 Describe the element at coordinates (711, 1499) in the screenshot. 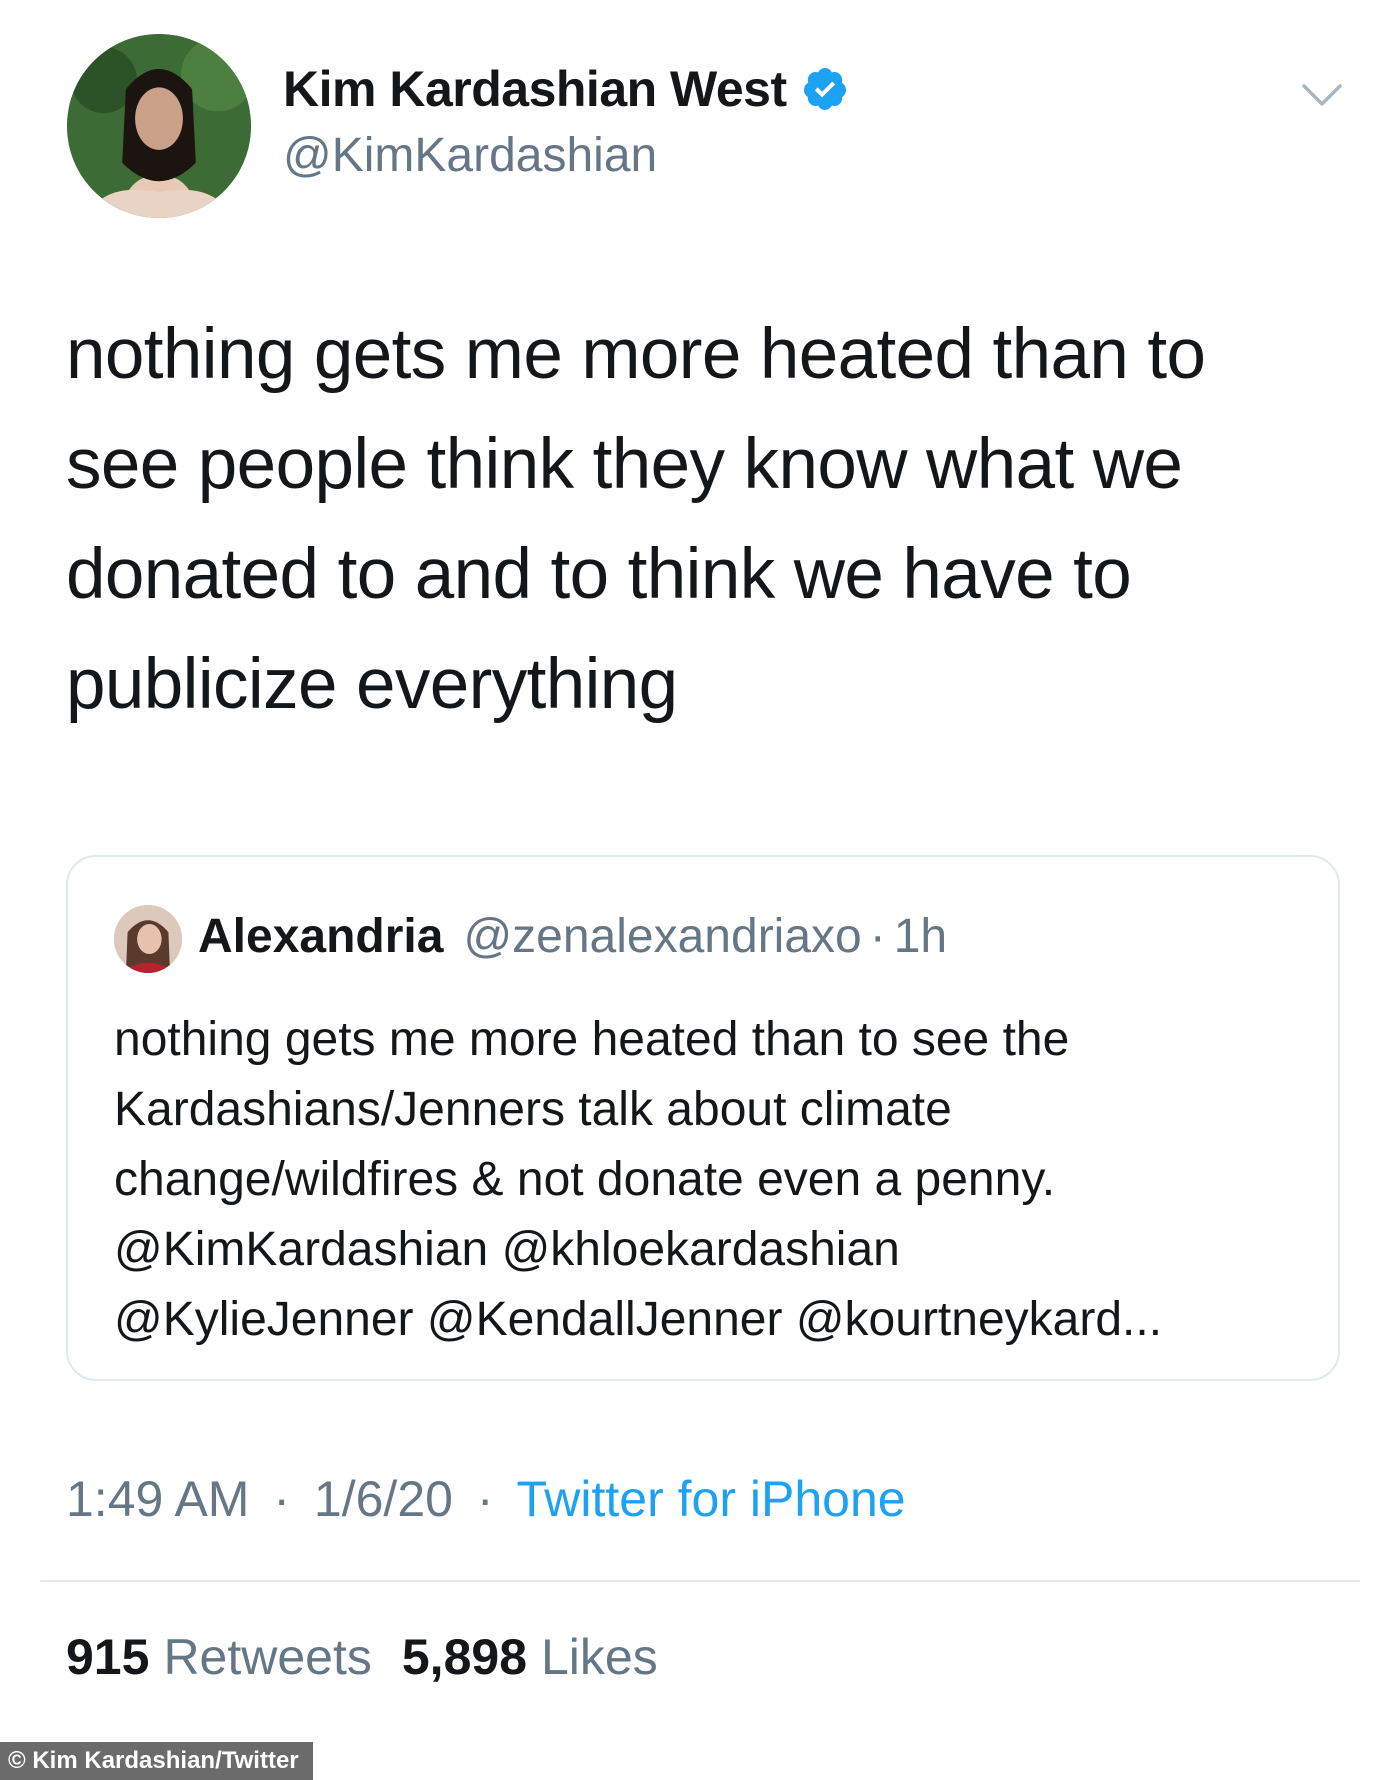

I see `tweet-source-link: Twitter for iPhone` at that location.